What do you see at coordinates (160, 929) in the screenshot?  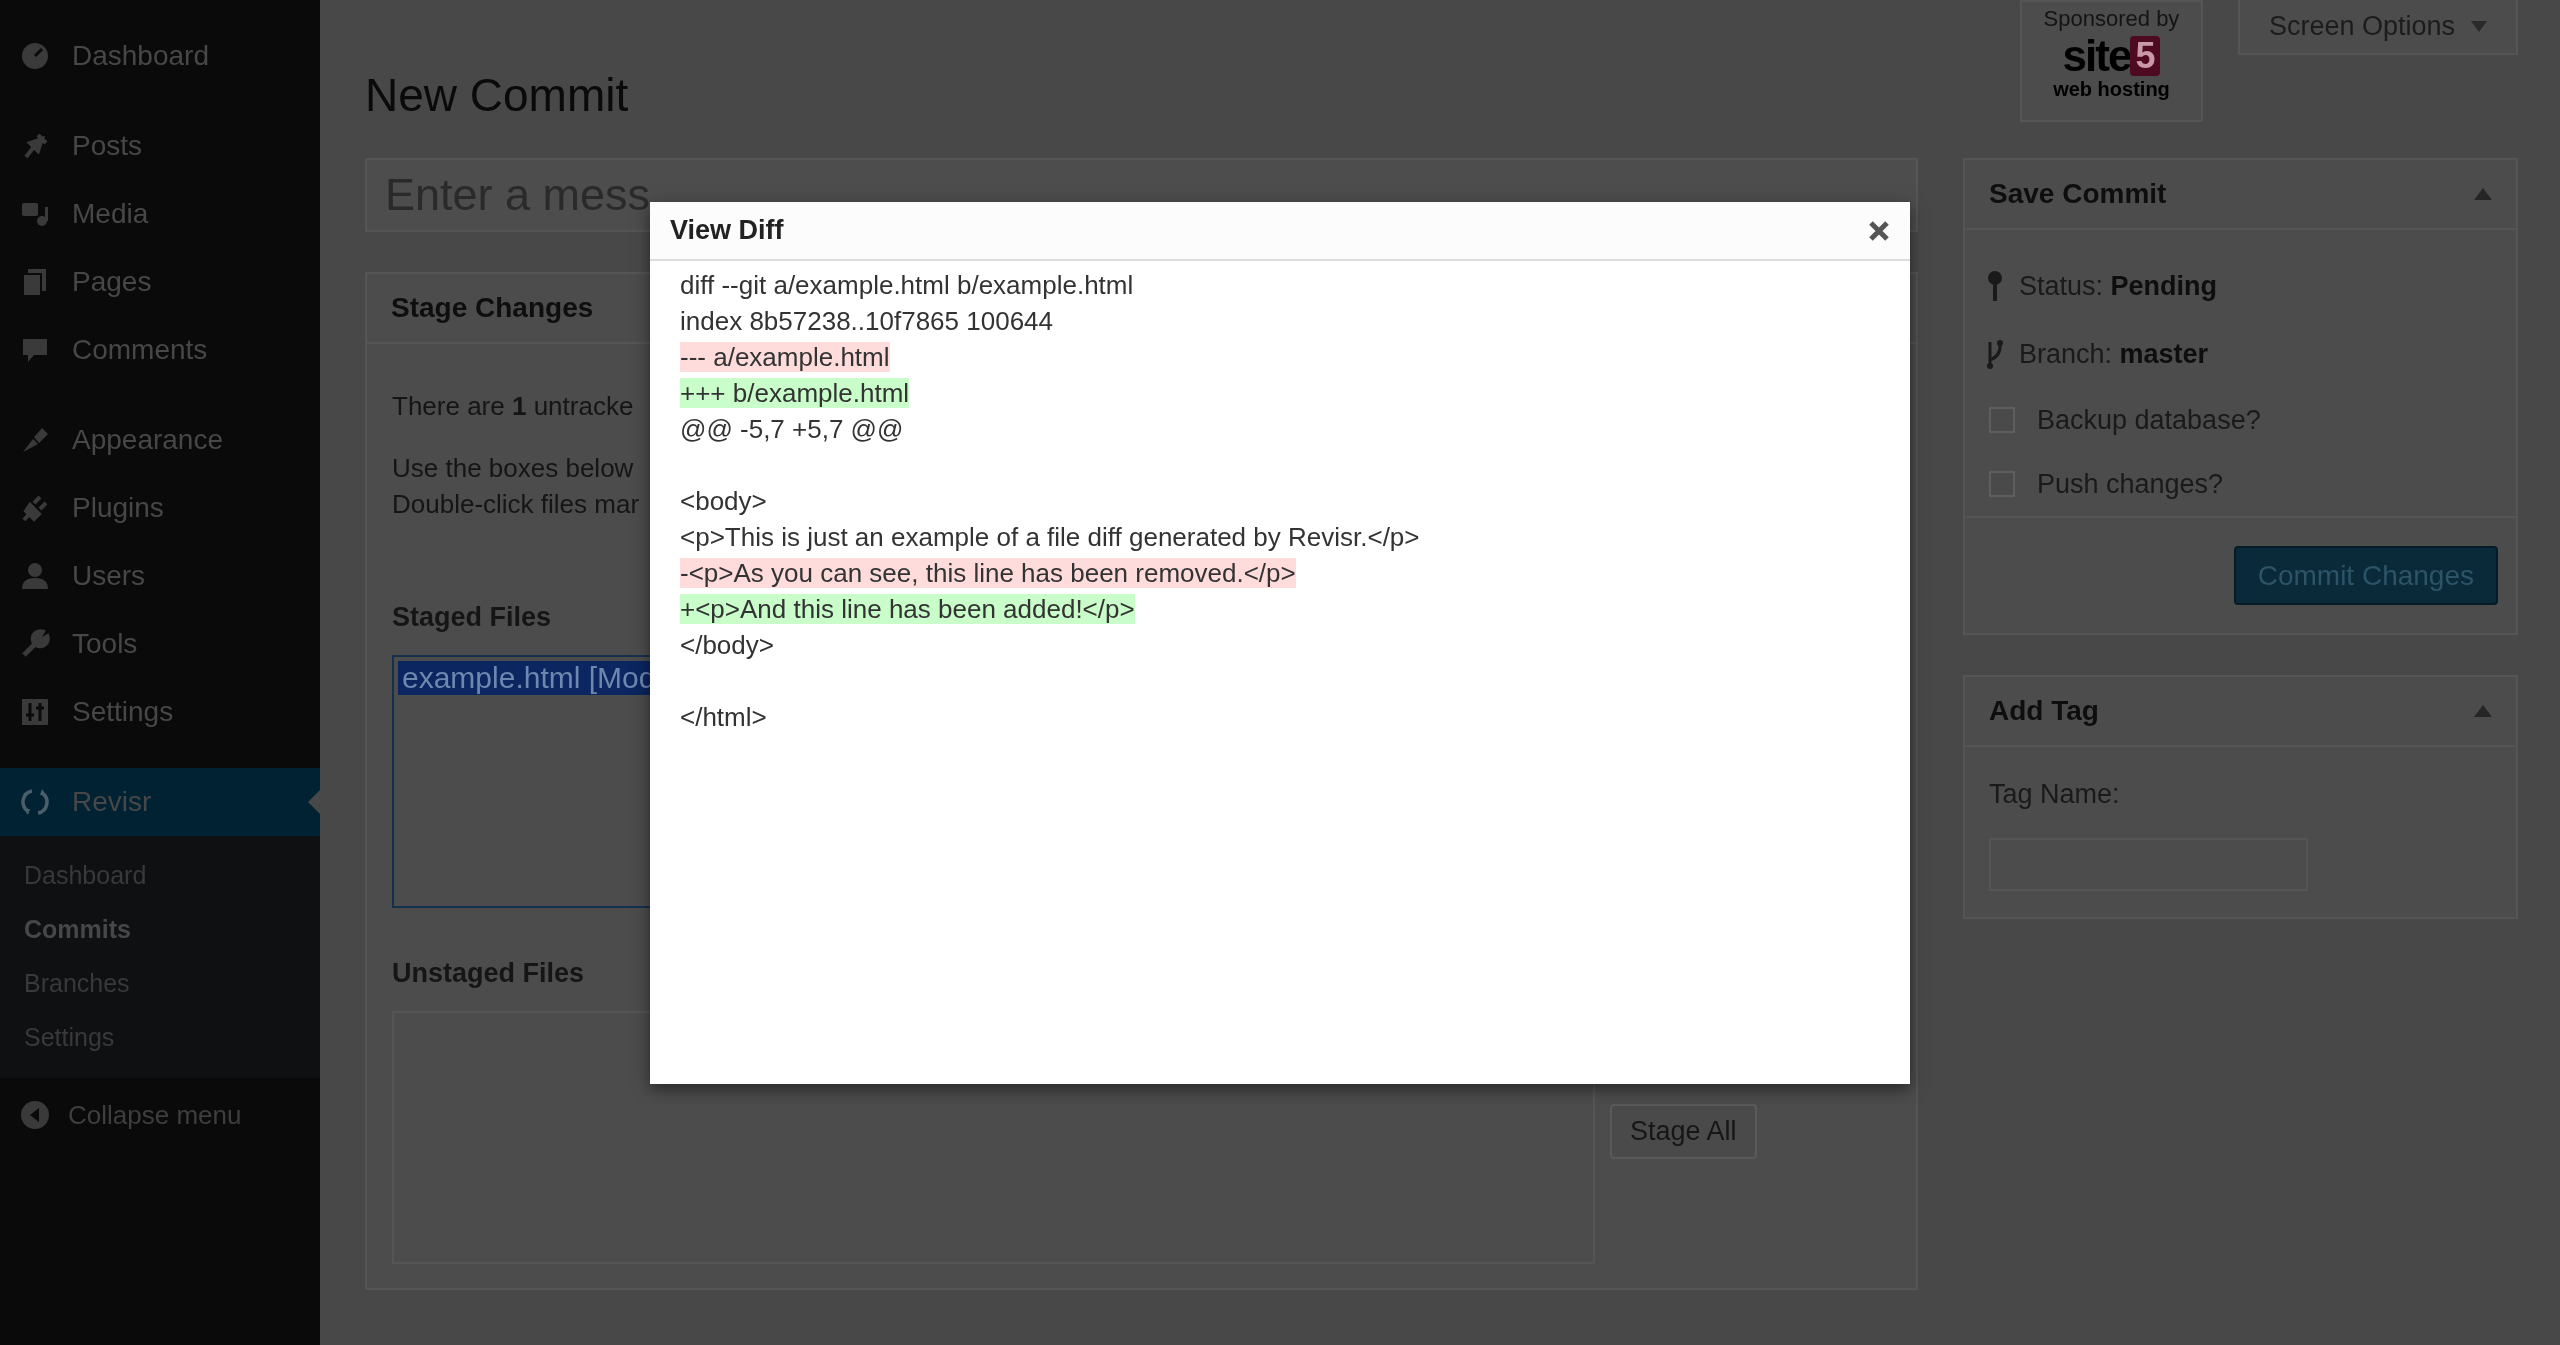 I see `submenu-item: Commits` at bounding box center [160, 929].